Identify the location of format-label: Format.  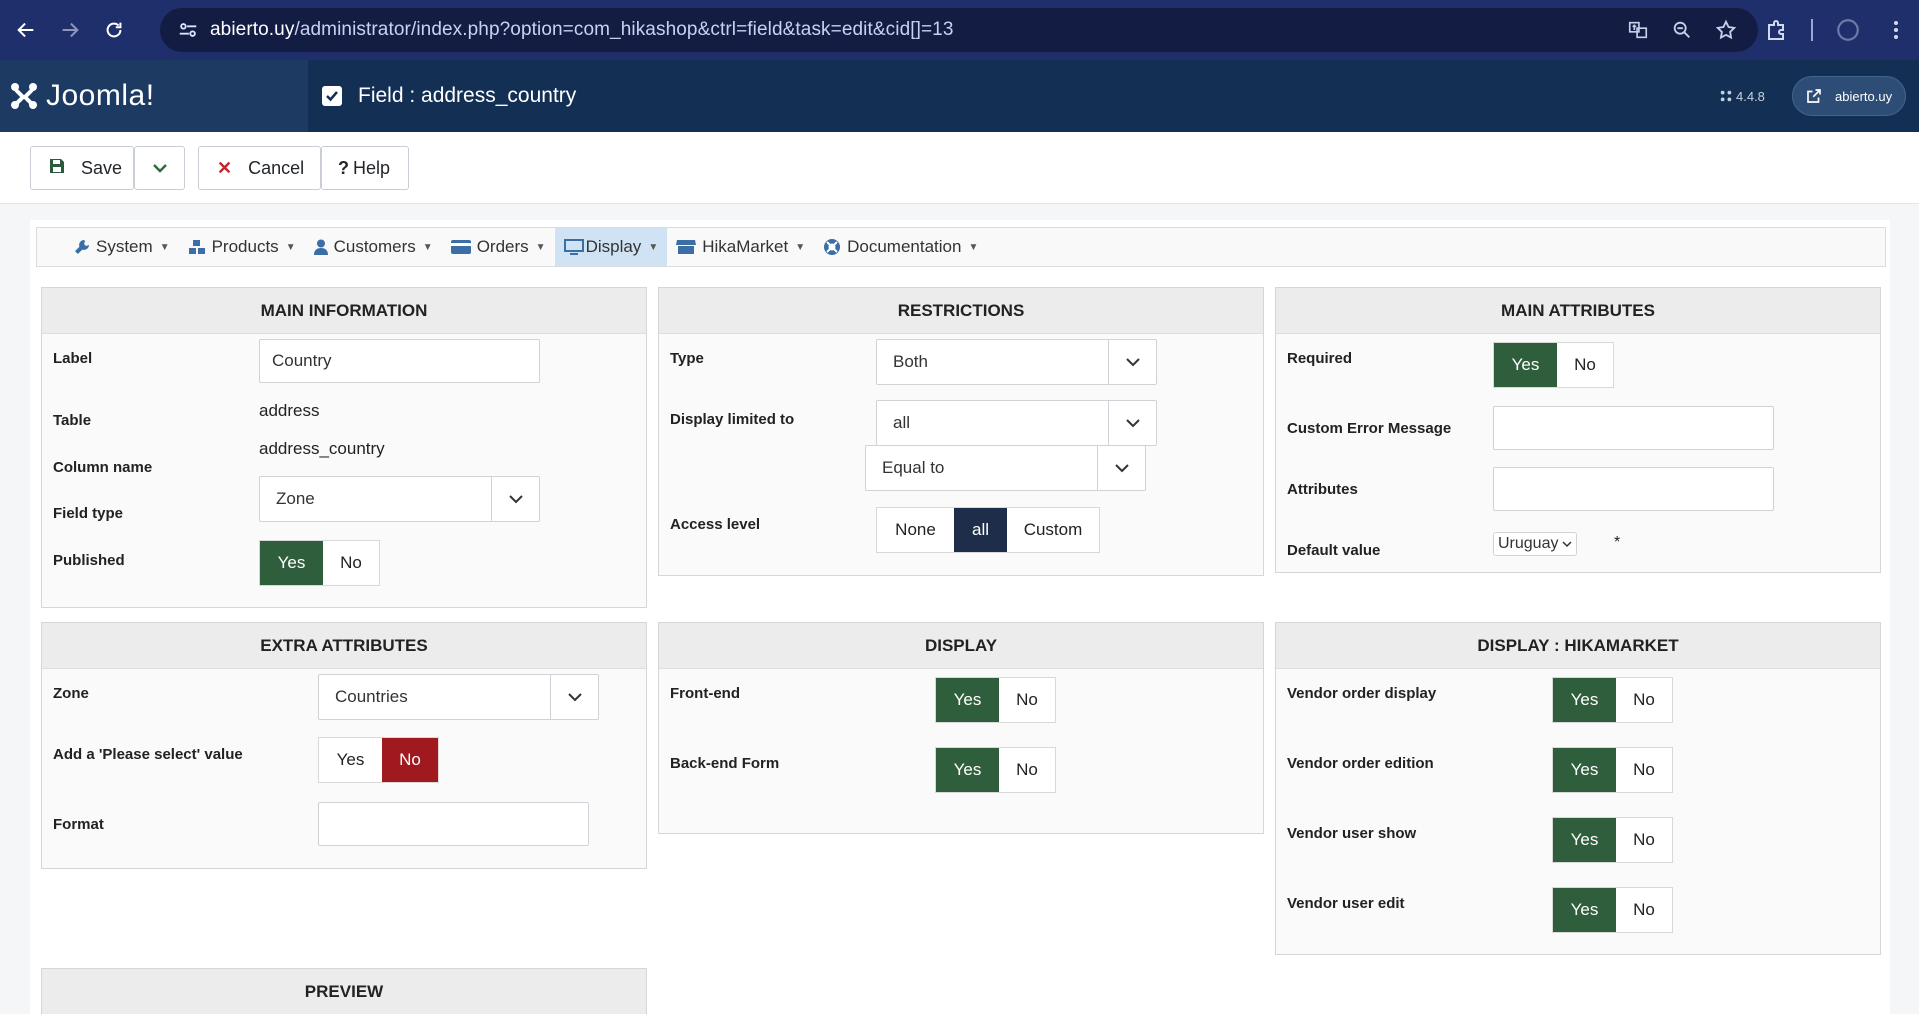
(78, 824).